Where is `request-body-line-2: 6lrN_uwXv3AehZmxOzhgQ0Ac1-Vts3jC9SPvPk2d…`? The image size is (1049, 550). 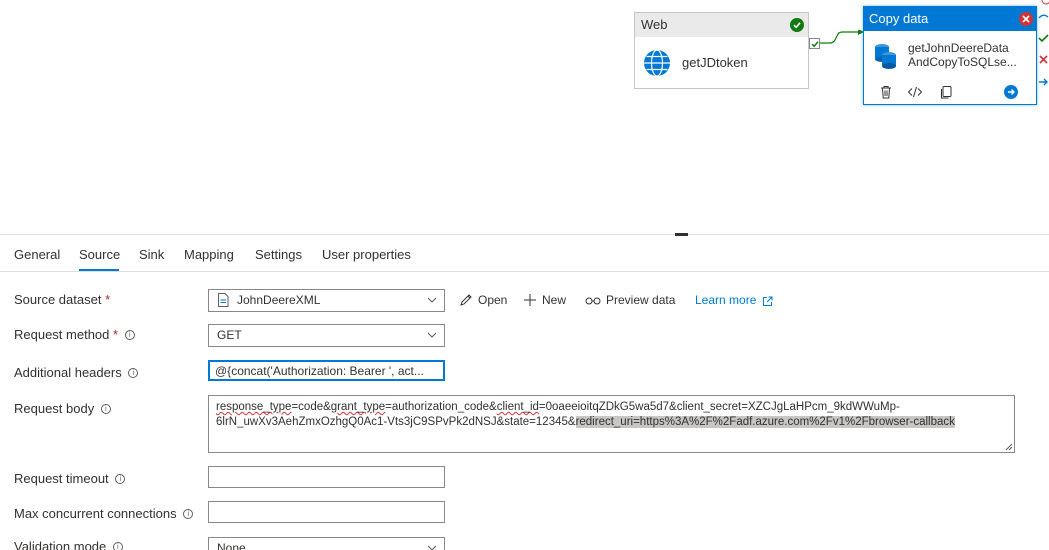 request-body-line-2: 6lrN_uwXv3AehZmxOzhgQ0Ac1-Vts3jC9SPvPk2d… is located at coordinates (585, 422).